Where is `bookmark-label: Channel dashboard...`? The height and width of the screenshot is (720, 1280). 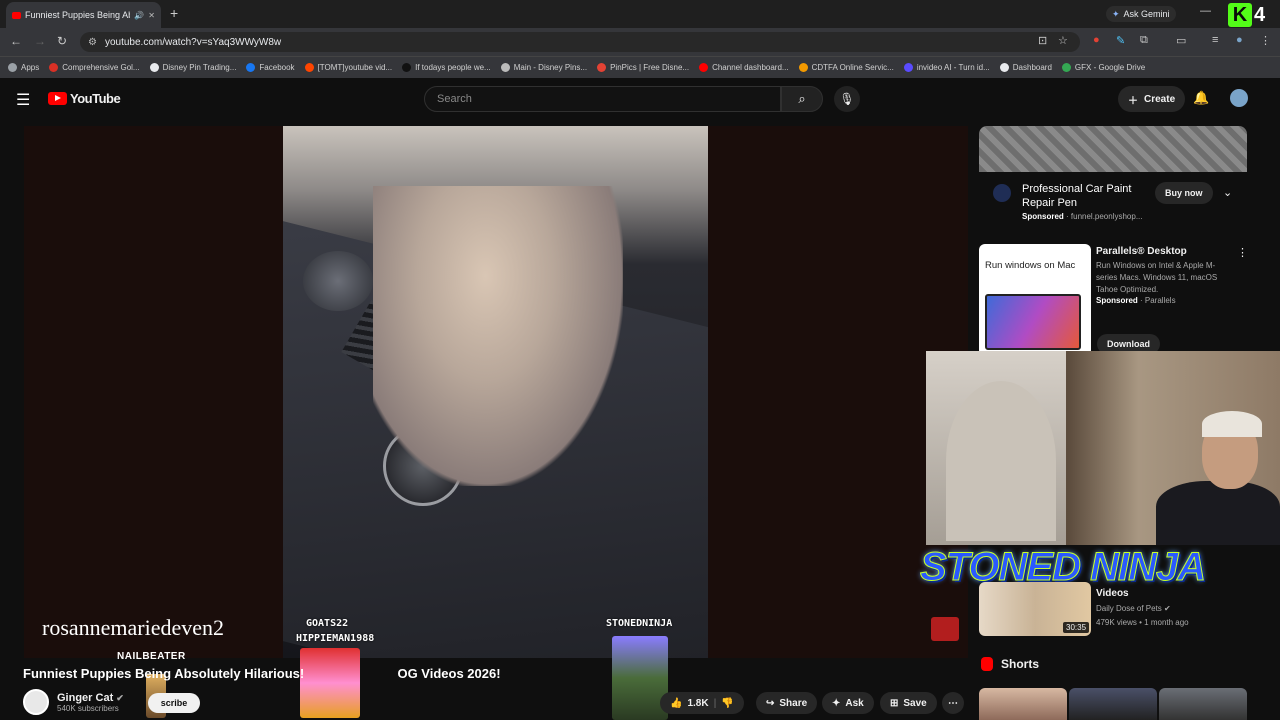 bookmark-label: Channel dashboard... is located at coordinates (750, 67).